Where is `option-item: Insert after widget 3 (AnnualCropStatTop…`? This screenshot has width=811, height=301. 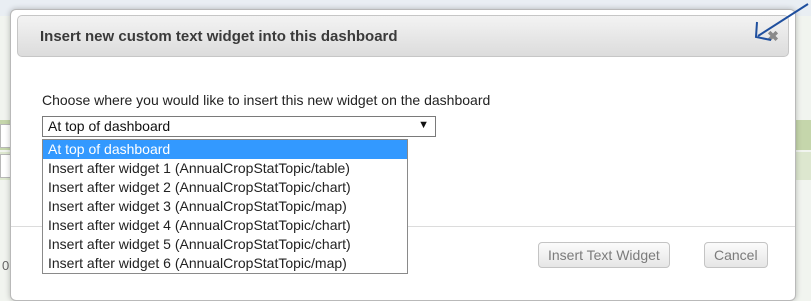
option-item: Insert after widget 3 (AnnualCropStatTop… is located at coordinates (225, 206).